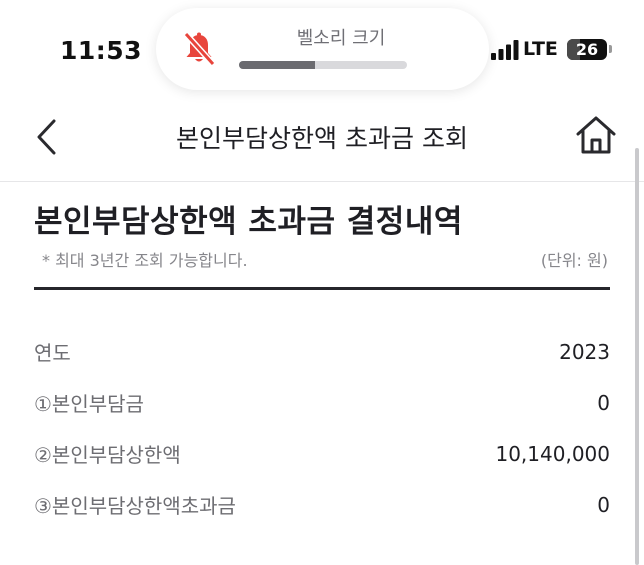 This screenshot has width=644, height=565. Describe the element at coordinates (322, 351) in the screenshot. I see `row-year: 연도 2023` at that location.